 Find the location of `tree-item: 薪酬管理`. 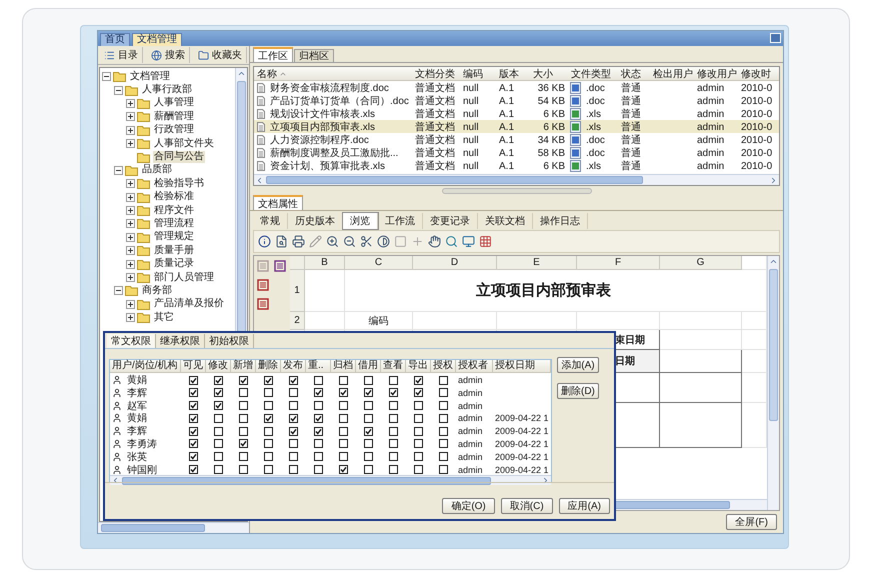

tree-item: 薪酬管理 is located at coordinates (174, 116).